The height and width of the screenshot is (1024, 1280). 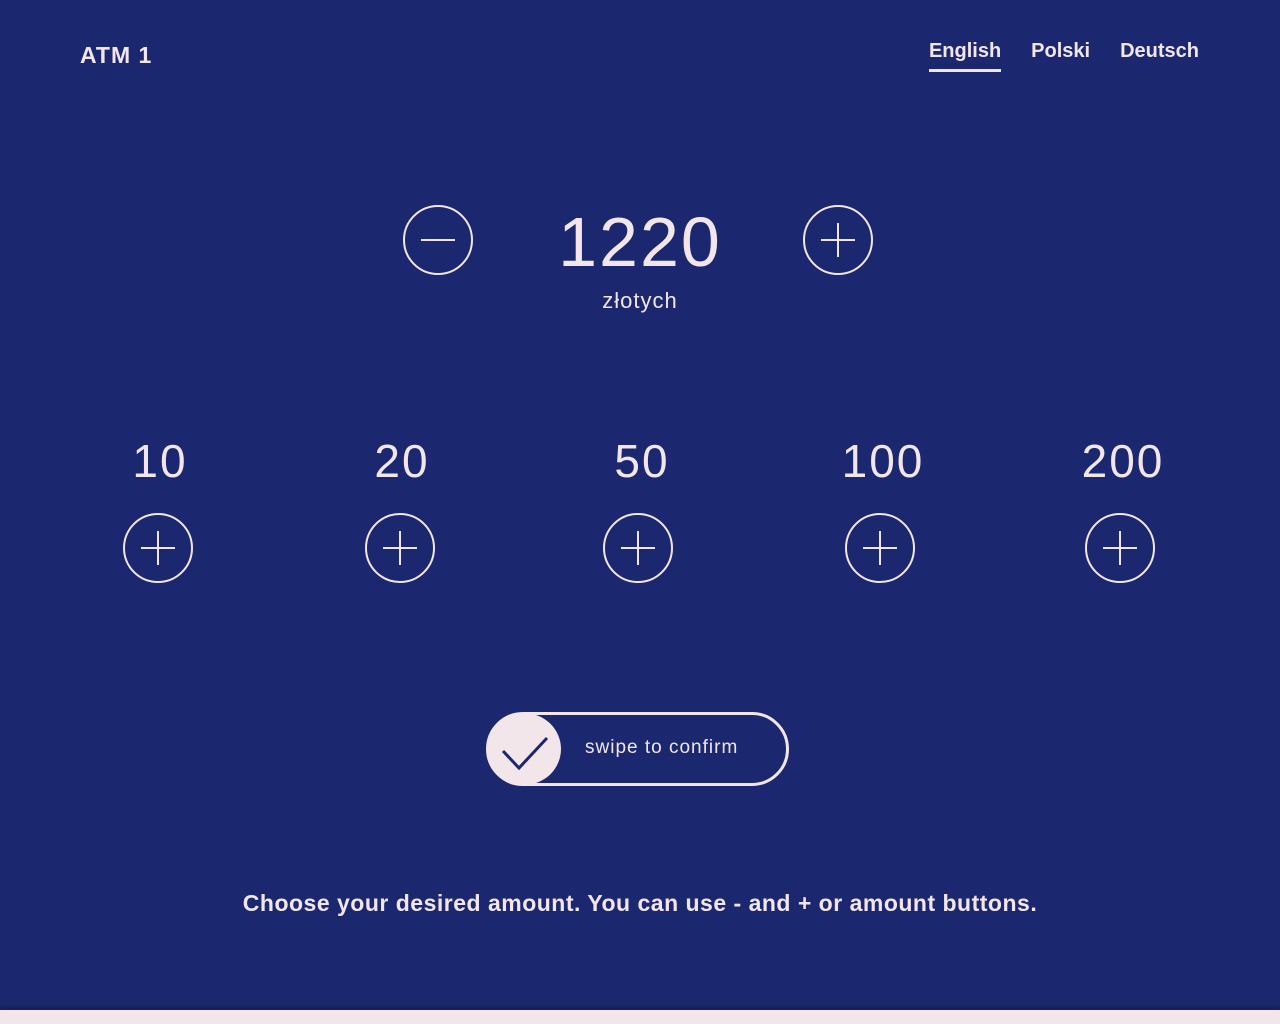 I want to click on denomination-100-label: 100, so click(x=883, y=461).